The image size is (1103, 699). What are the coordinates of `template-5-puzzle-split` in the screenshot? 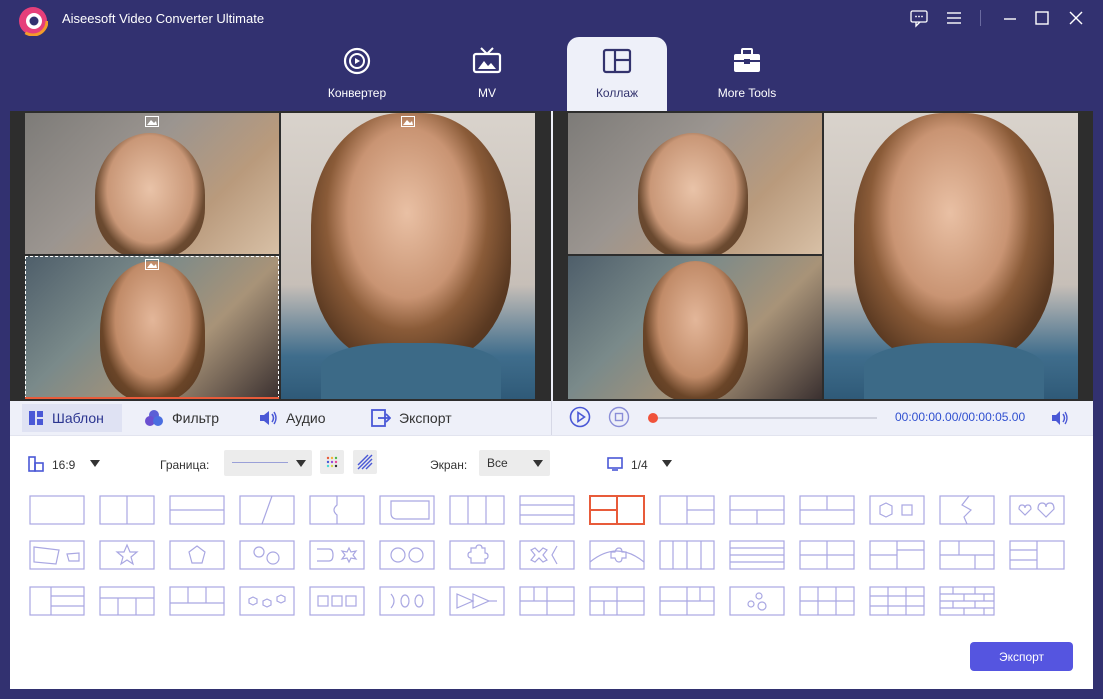 It's located at (337, 510).